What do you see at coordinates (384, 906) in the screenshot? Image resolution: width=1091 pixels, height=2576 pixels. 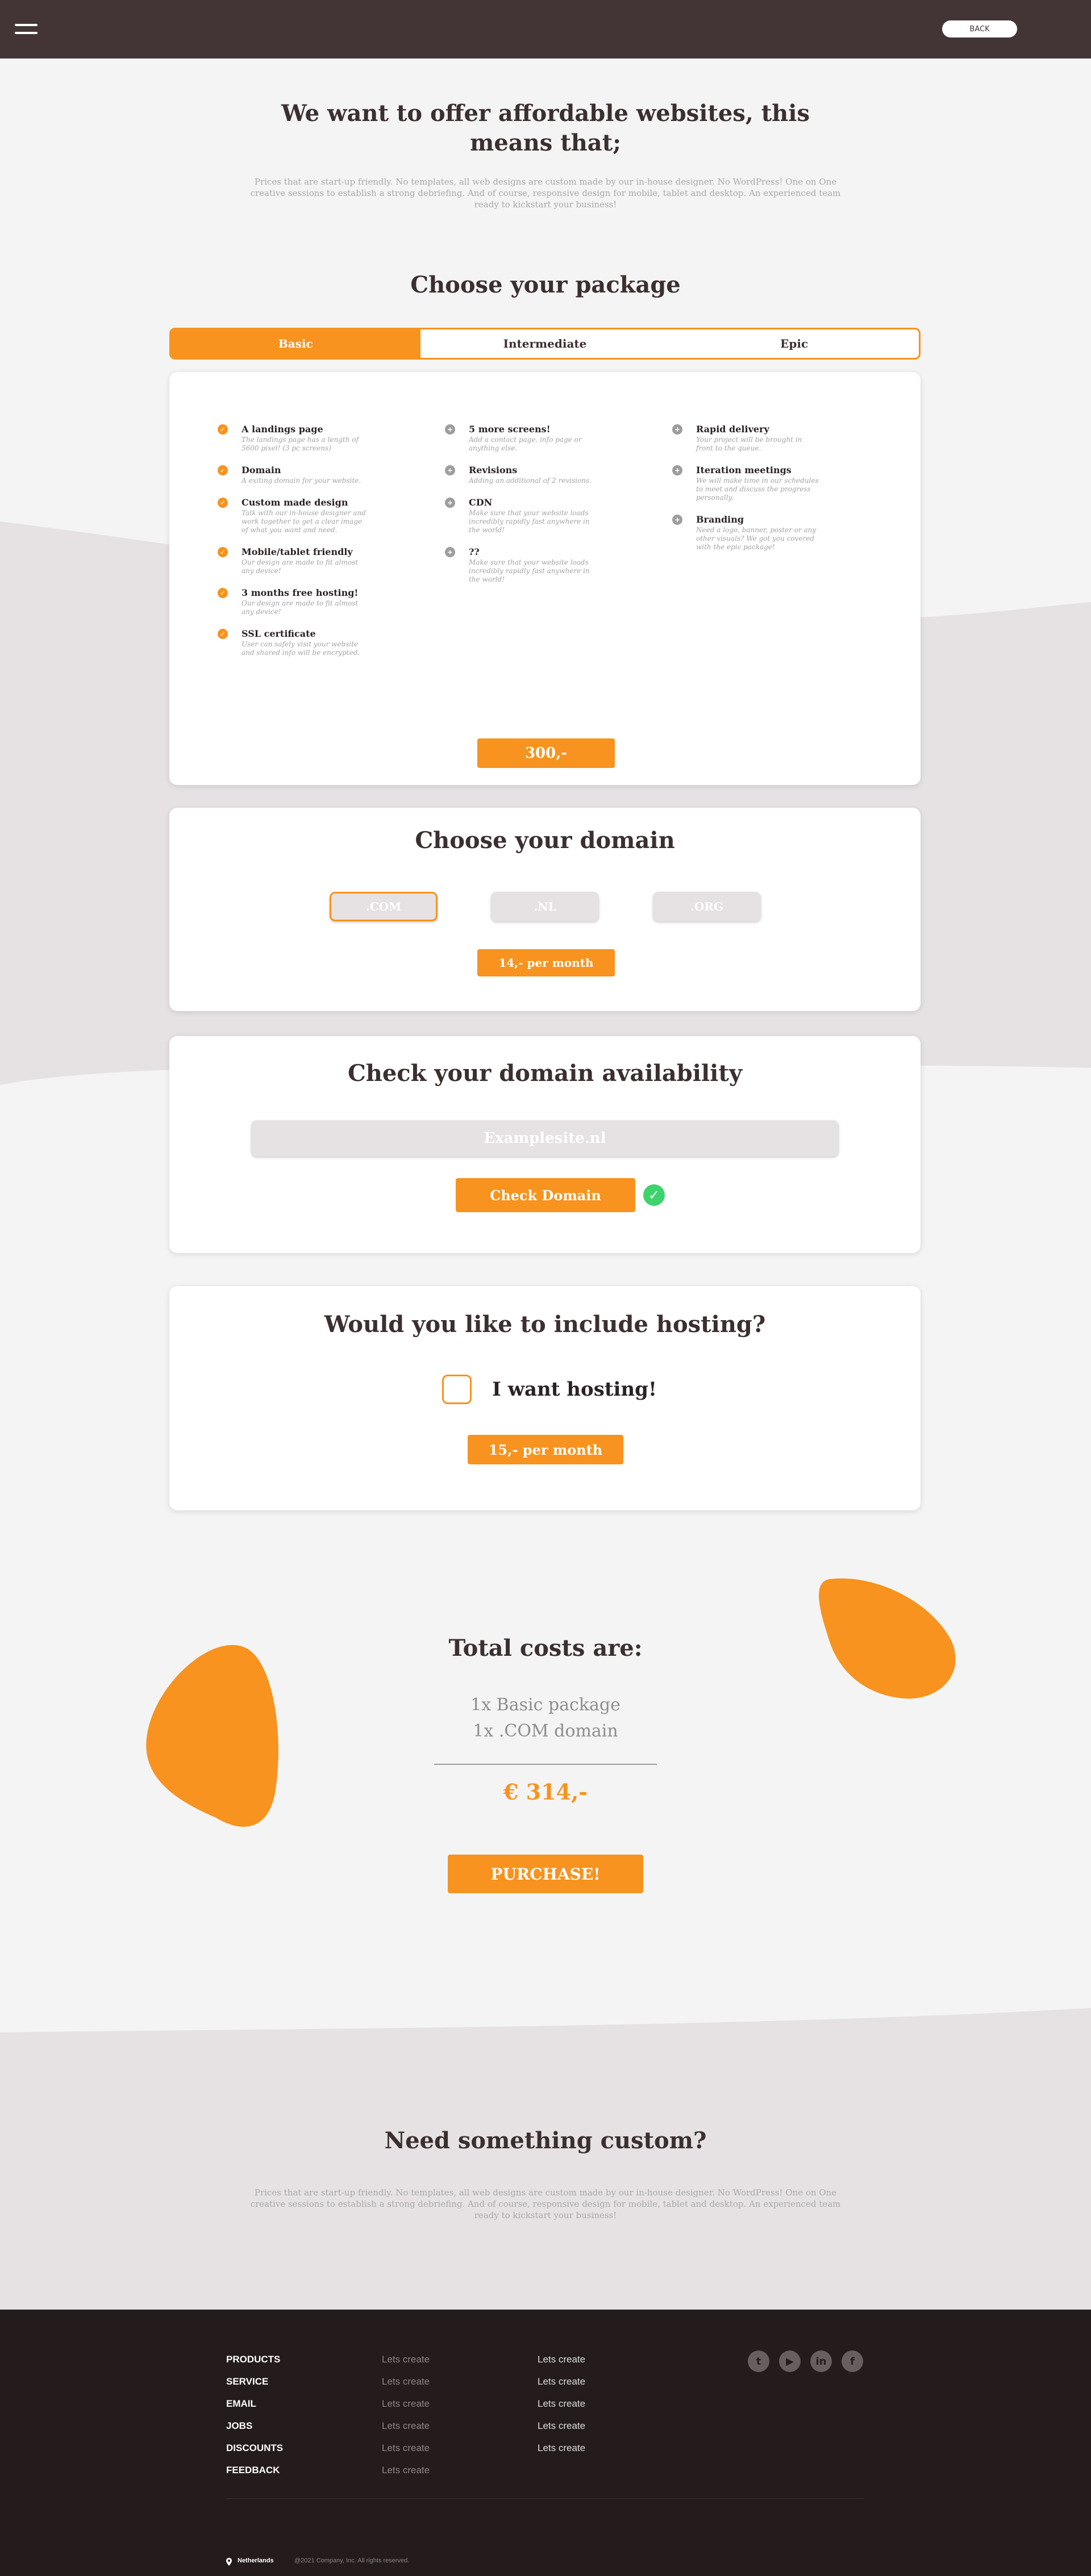 I see `domain-option-com: .COM` at bounding box center [384, 906].